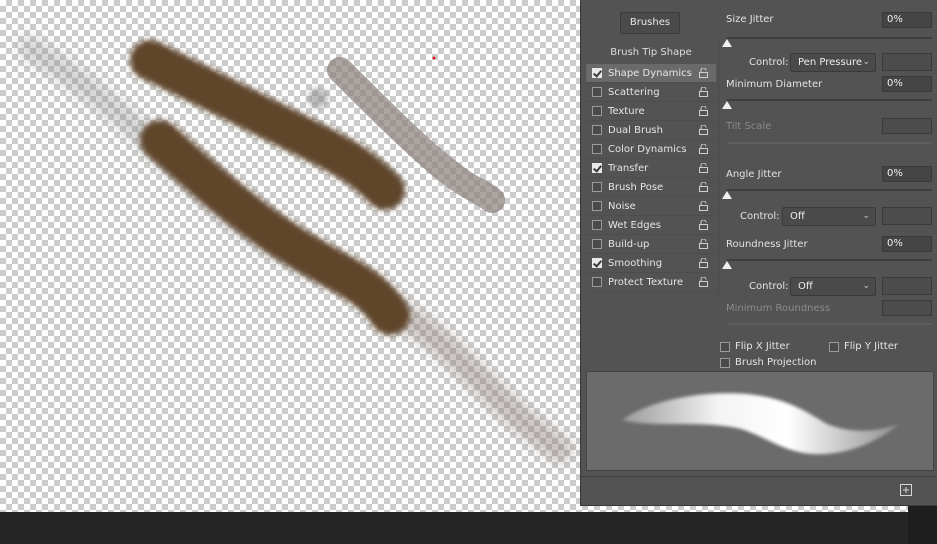 This screenshot has width=937, height=544. Describe the element at coordinates (646, 282) in the screenshot. I see `brush-option-label: Protect Texture` at that location.